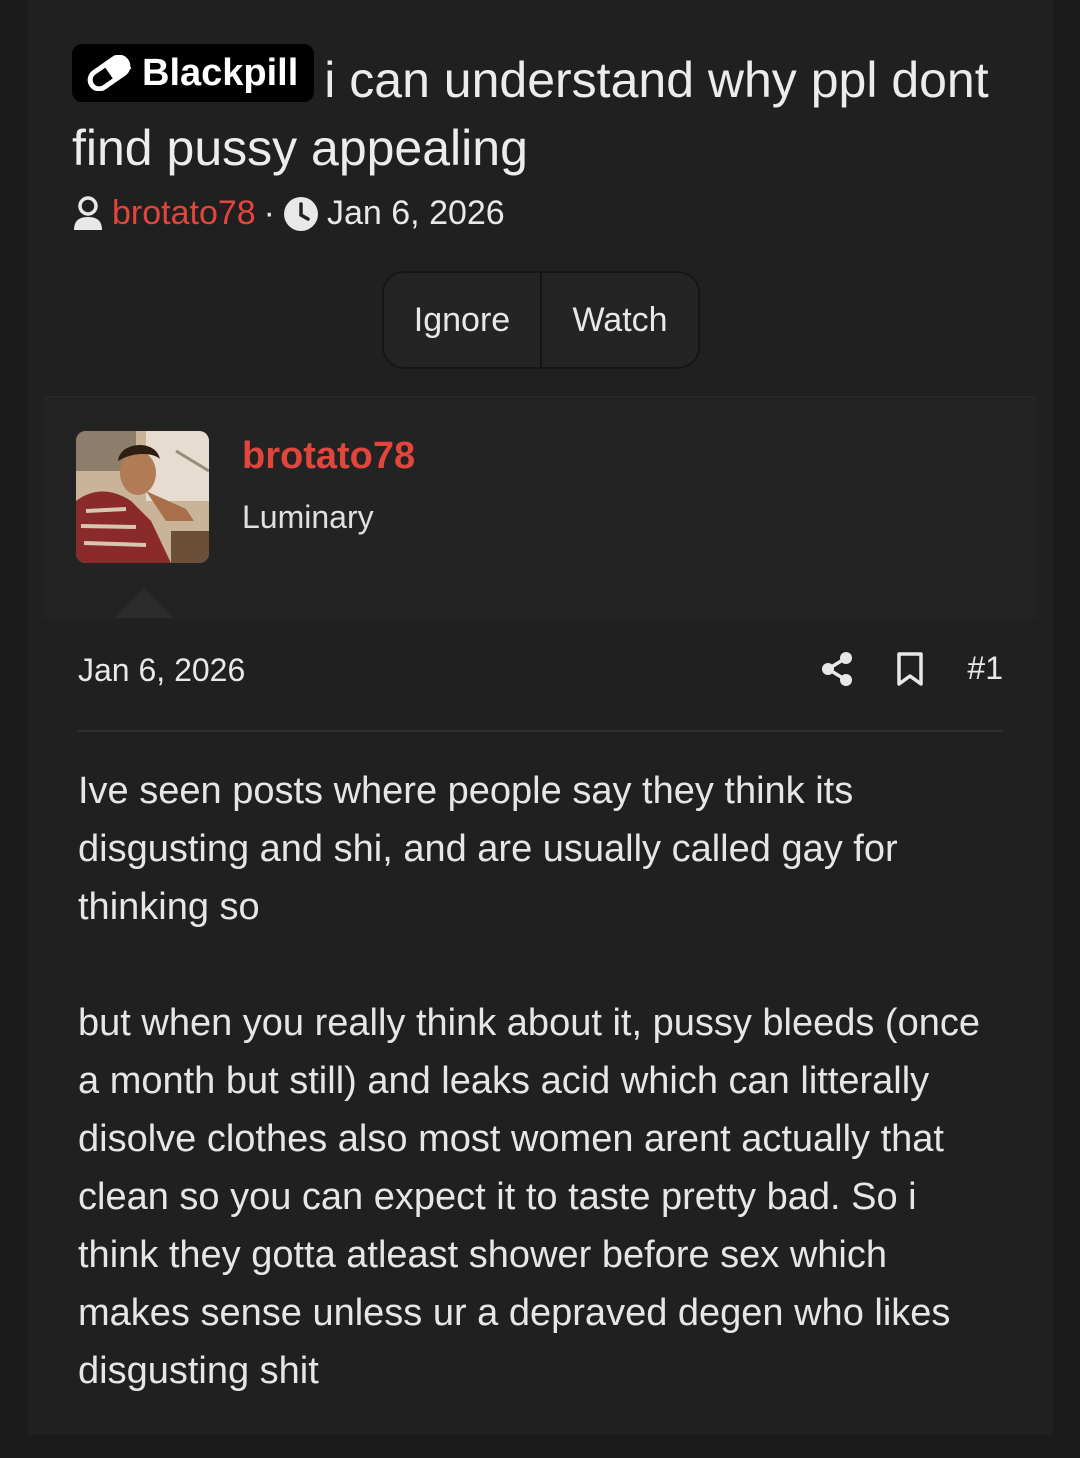 This screenshot has height=1458, width=1080. What do you see at coordinates (619, 320) in the screenshot?
I see `watch-button: Watch` at bounding box center [619, 320].